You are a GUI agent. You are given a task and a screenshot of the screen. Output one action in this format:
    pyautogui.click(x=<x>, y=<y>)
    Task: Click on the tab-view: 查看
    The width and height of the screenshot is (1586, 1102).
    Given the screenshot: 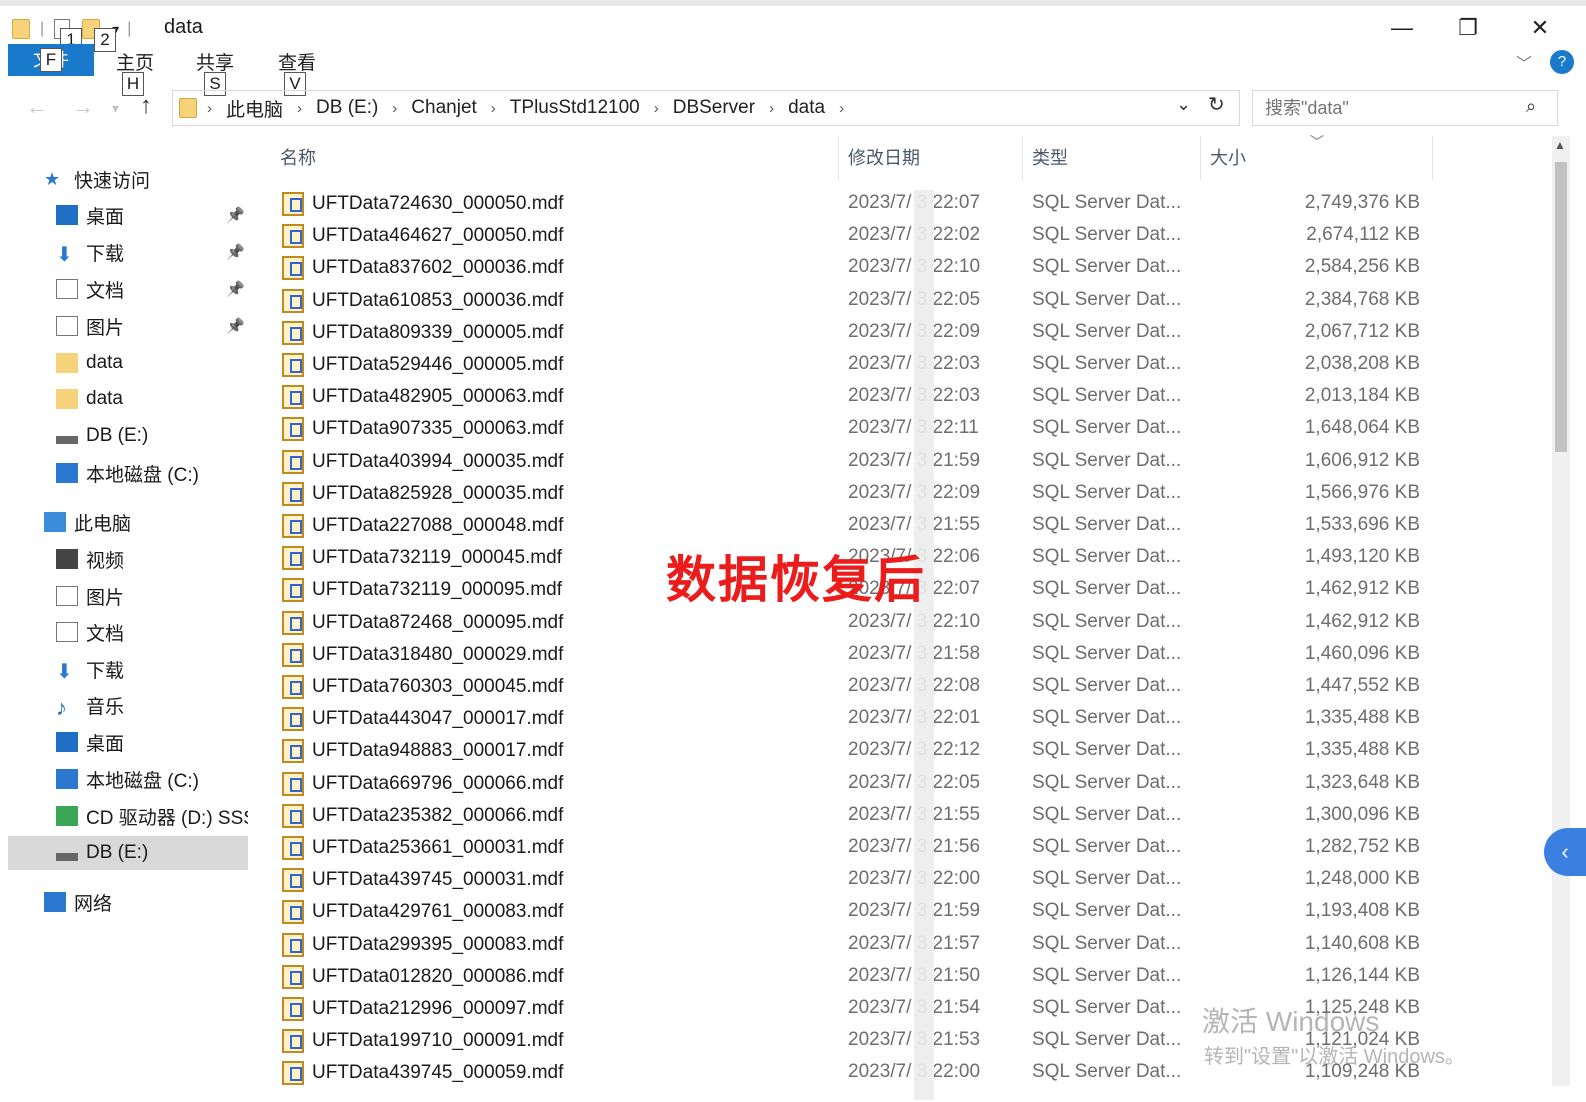 What is the action you would take?
    pyautogui.click(x=297, y=61)
    